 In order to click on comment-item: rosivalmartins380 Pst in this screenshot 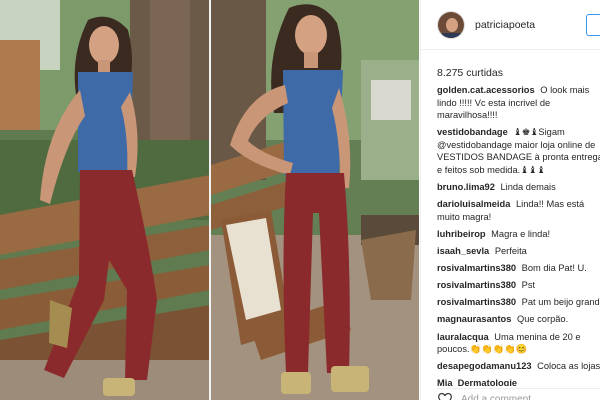, I will do `click(518, 285)`.